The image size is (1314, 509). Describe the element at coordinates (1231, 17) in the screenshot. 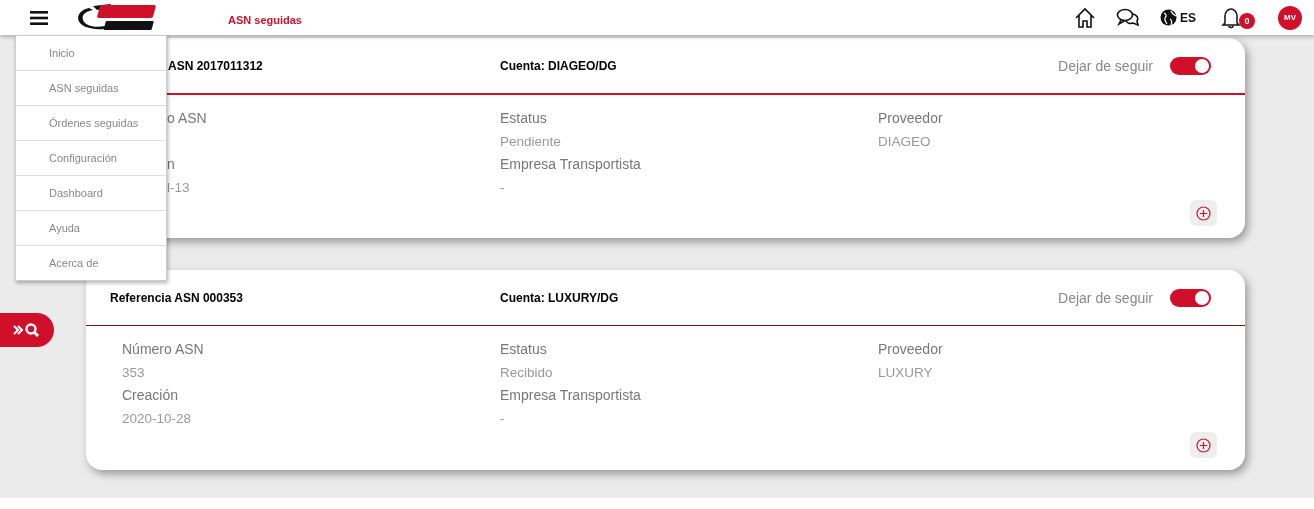

I see `bell-icon` at that location.